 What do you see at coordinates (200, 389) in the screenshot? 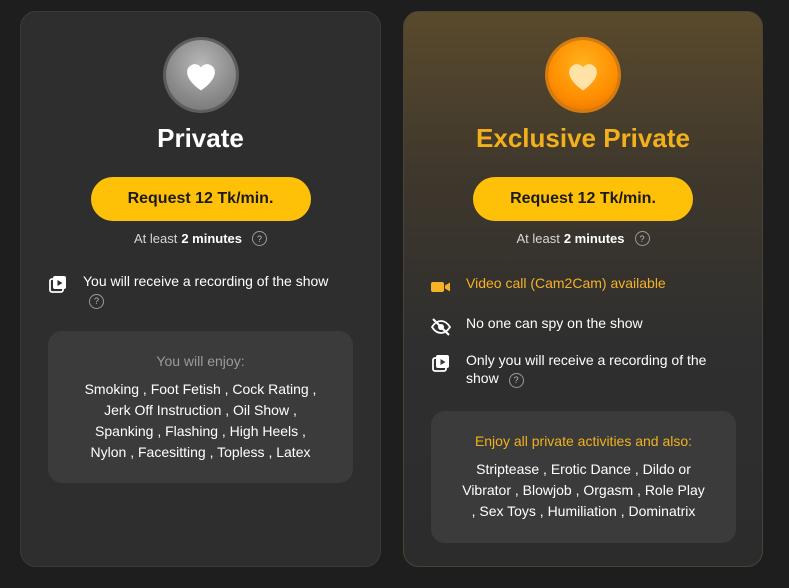
I see `enjoy-line: Smoking , Foot Fetish , Cock Rating ,` at bounding box center [200, 389].